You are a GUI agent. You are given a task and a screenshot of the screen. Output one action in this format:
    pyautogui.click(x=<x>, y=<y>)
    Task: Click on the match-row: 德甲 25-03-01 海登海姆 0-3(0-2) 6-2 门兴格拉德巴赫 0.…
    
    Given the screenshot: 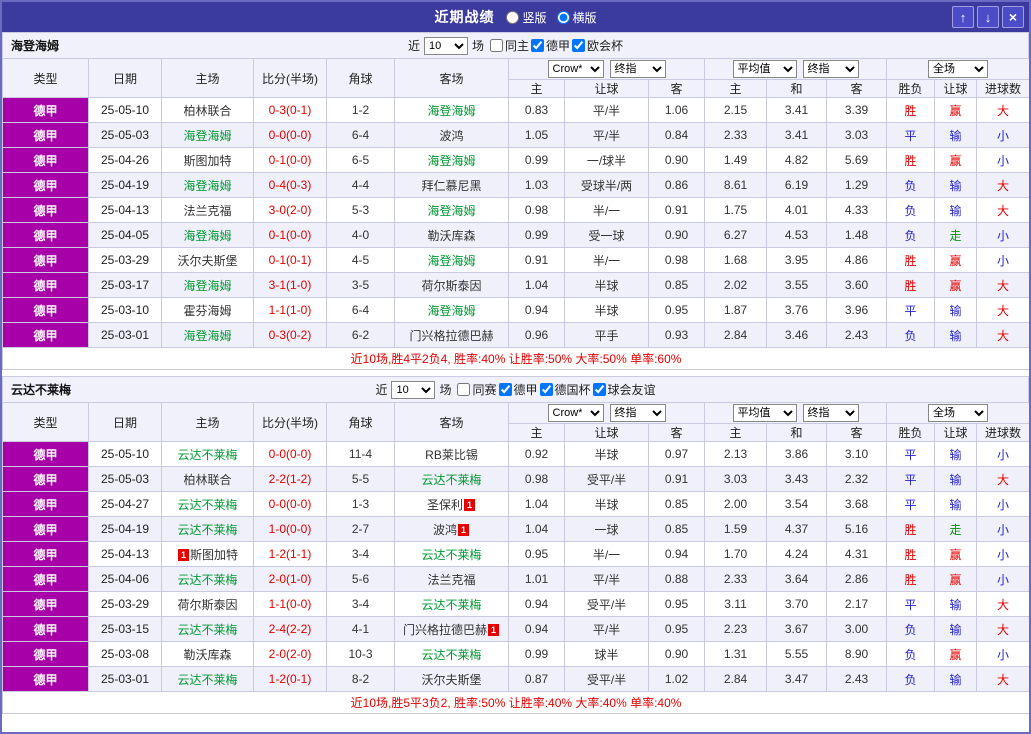 What is the action you would take?
    pyautogui.click(x=515, y=335)
    